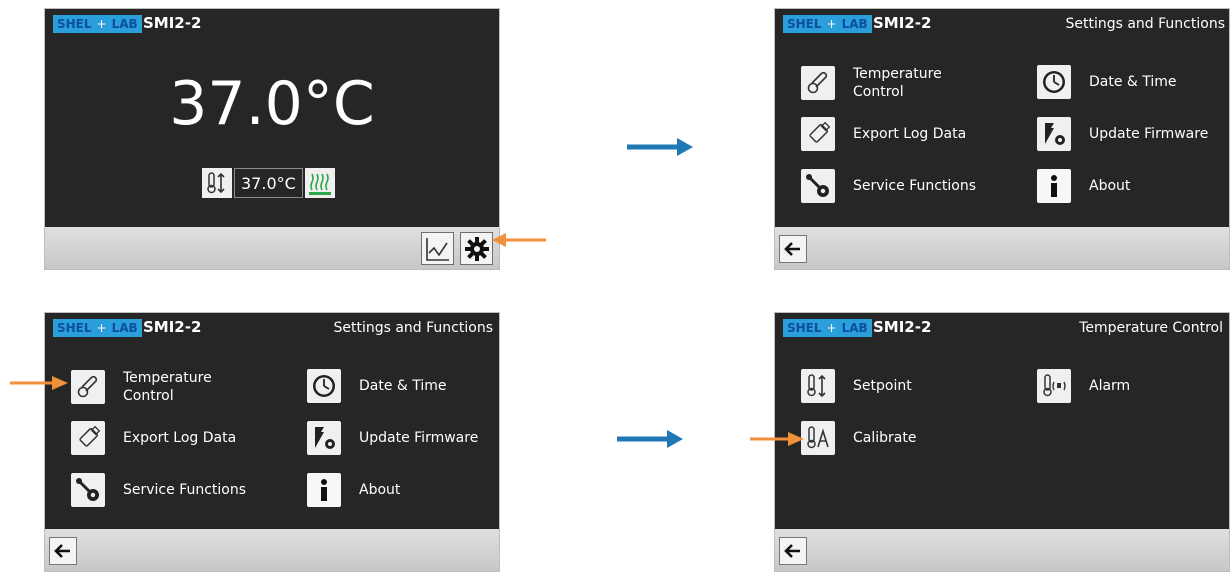  What do you see at coordinates (818, 438) in the screenshot?
I see `thermometer-calibrate-icon` at bounding box center [818, 438].